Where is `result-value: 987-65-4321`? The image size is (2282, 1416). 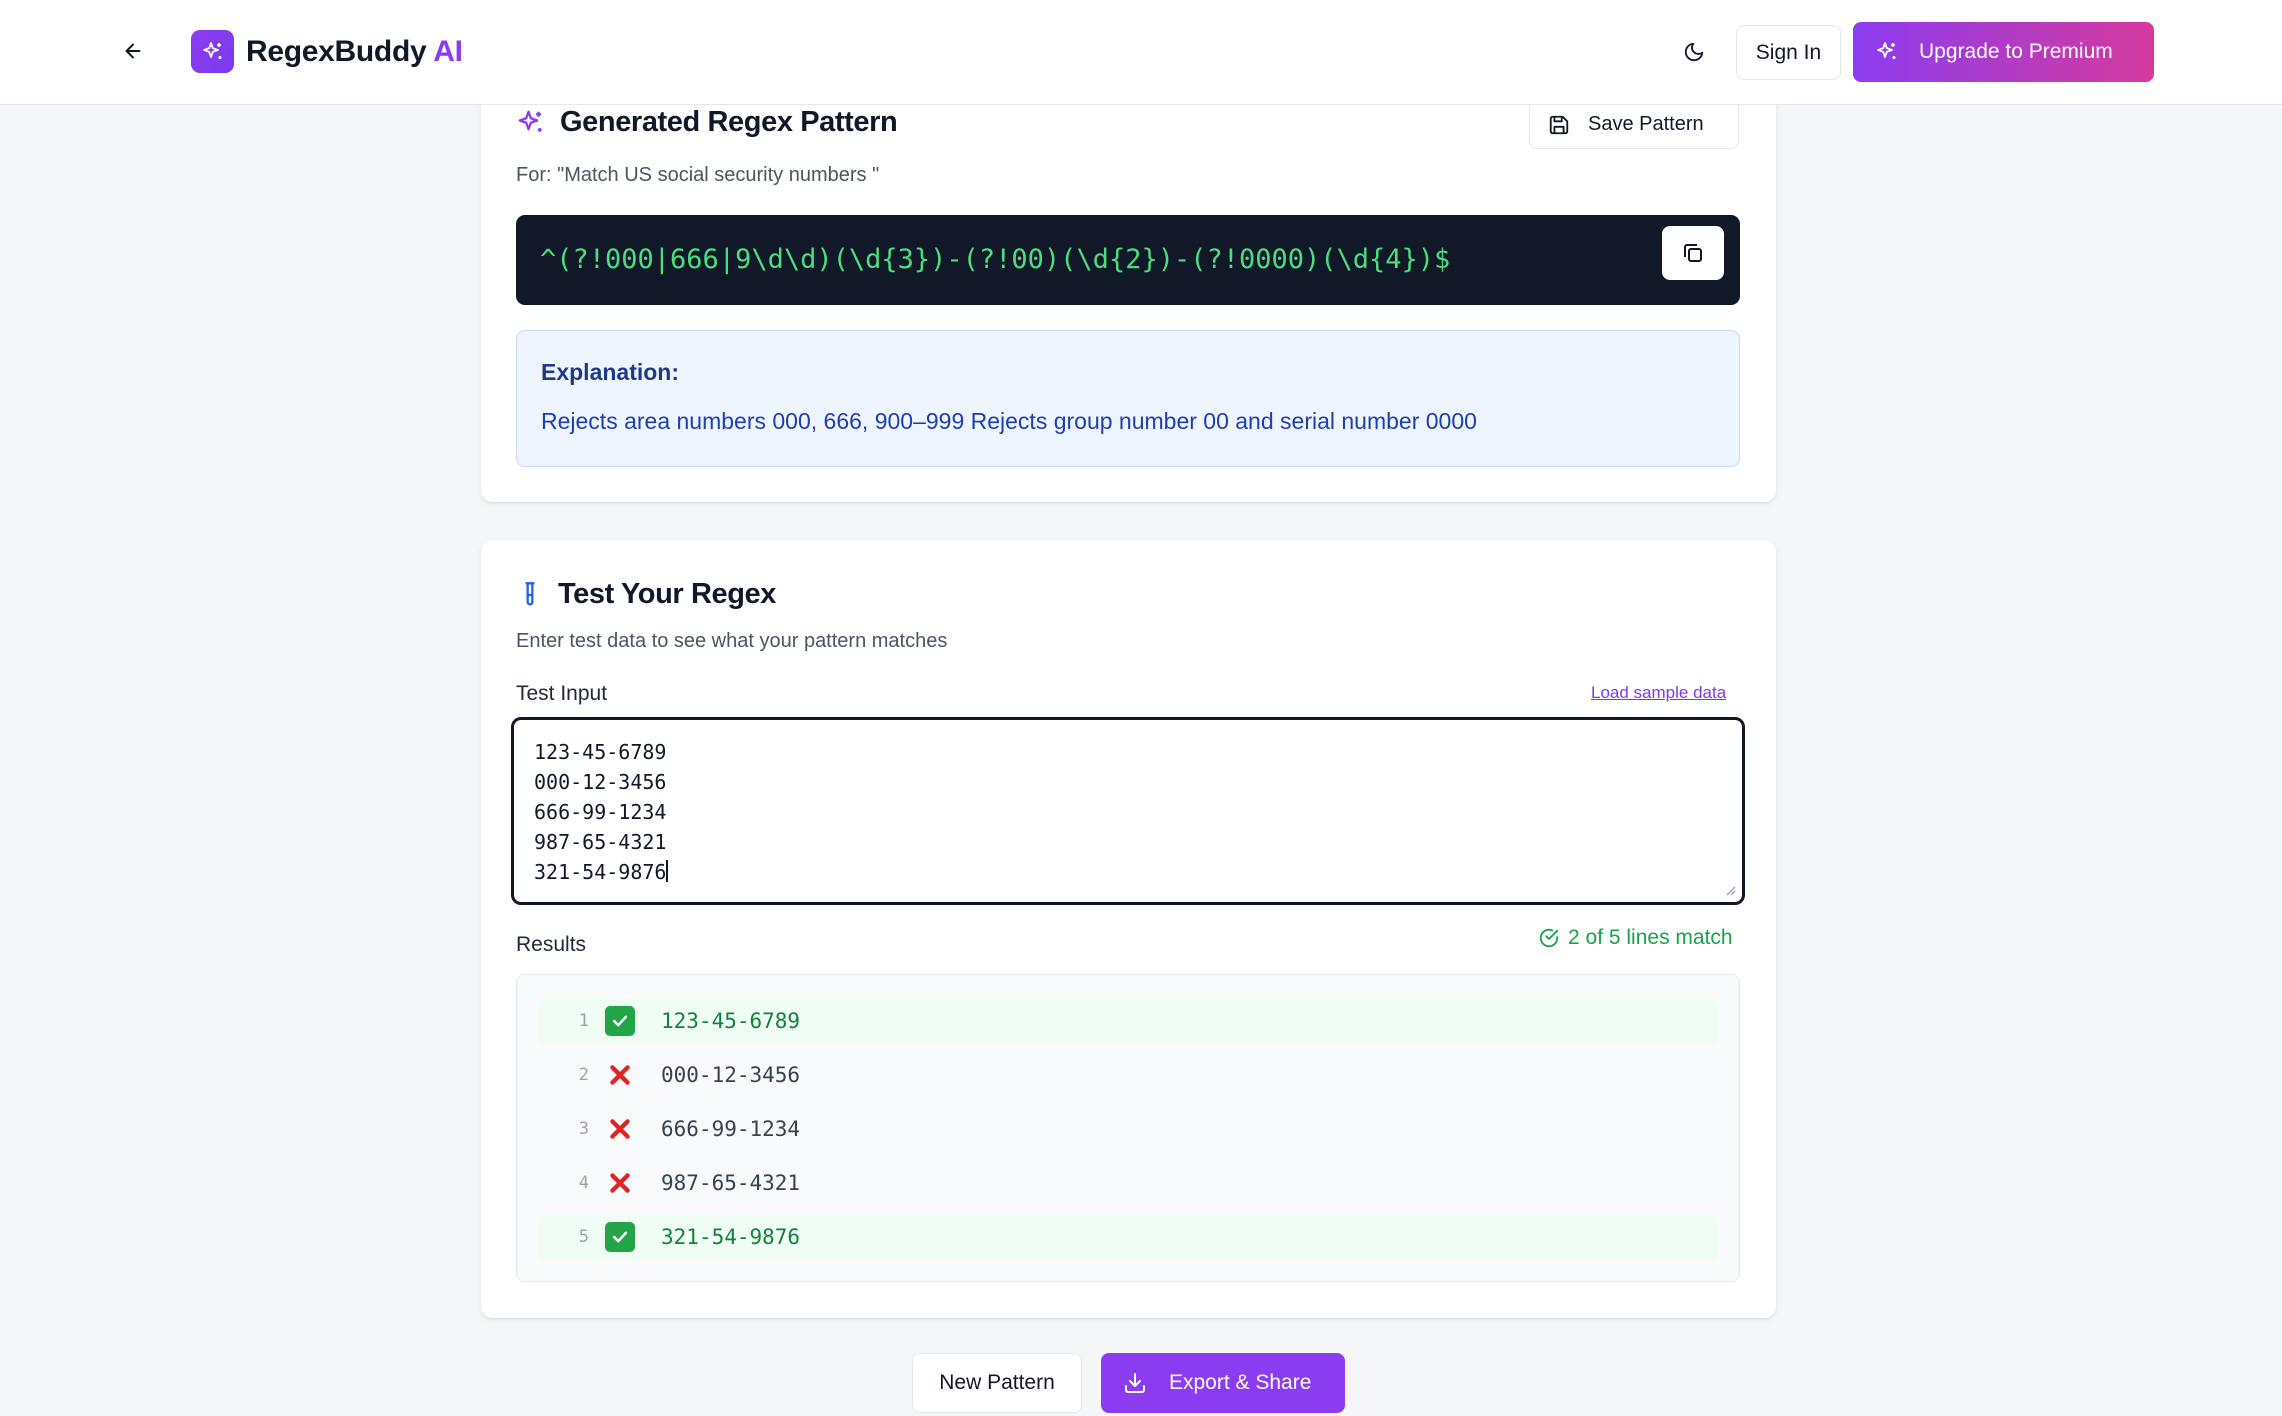 result-value: 987-65-4321 is located at coordinates (731, 1183).